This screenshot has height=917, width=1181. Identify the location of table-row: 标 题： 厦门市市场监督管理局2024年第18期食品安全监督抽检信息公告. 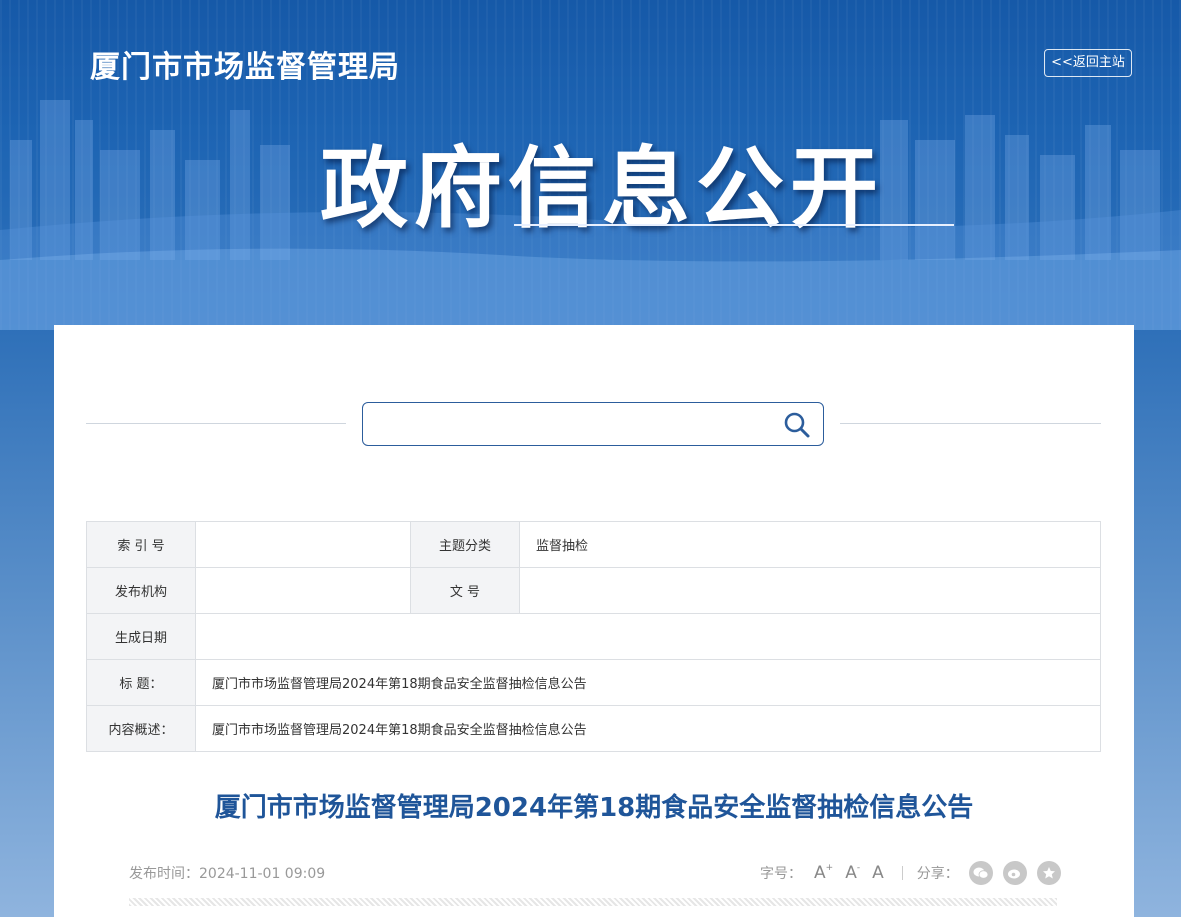
(593, 682).